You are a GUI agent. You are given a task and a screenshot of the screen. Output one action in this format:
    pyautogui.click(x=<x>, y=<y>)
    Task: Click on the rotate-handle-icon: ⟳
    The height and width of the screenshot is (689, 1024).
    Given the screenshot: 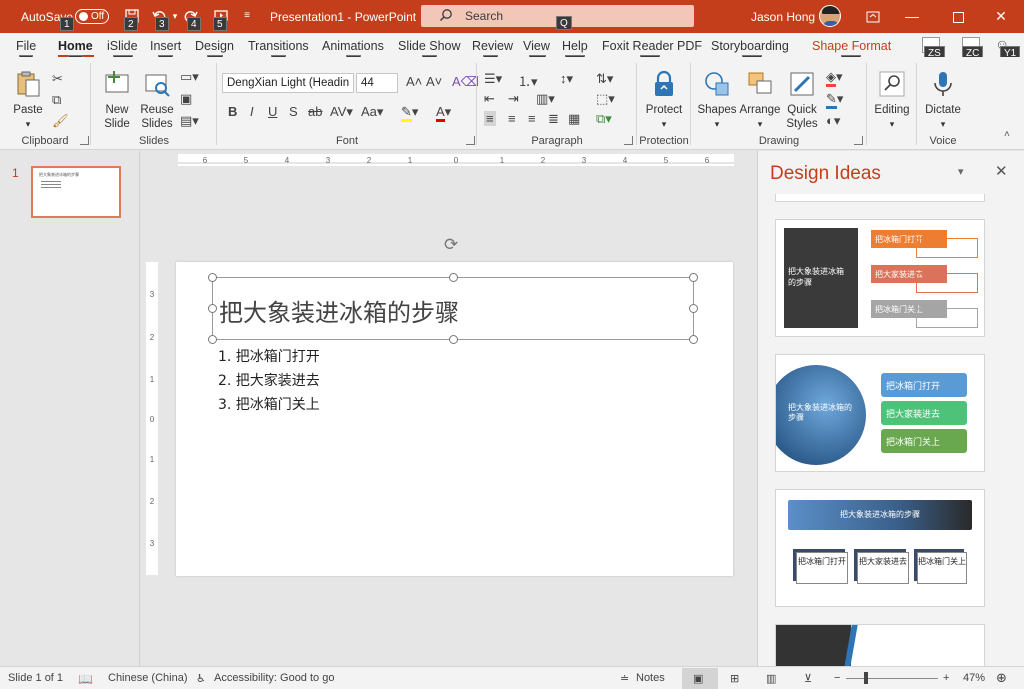 What is the action you would take?
    pyautogui.click(x=451, y=245)
    